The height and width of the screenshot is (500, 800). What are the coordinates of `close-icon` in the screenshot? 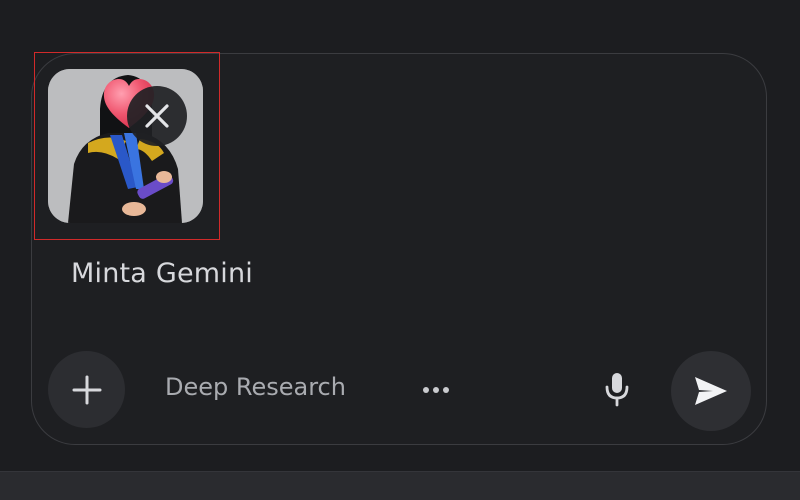 It's located at (157, 116).